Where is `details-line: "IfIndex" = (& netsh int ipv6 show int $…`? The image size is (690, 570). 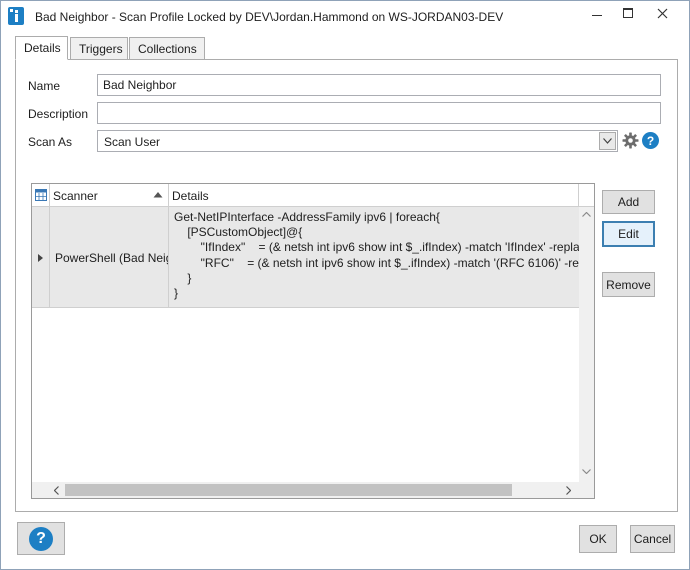
details-line: "IfIndex" = (& netsh int ipv6 show int $… is located at coordinates (376, 247).